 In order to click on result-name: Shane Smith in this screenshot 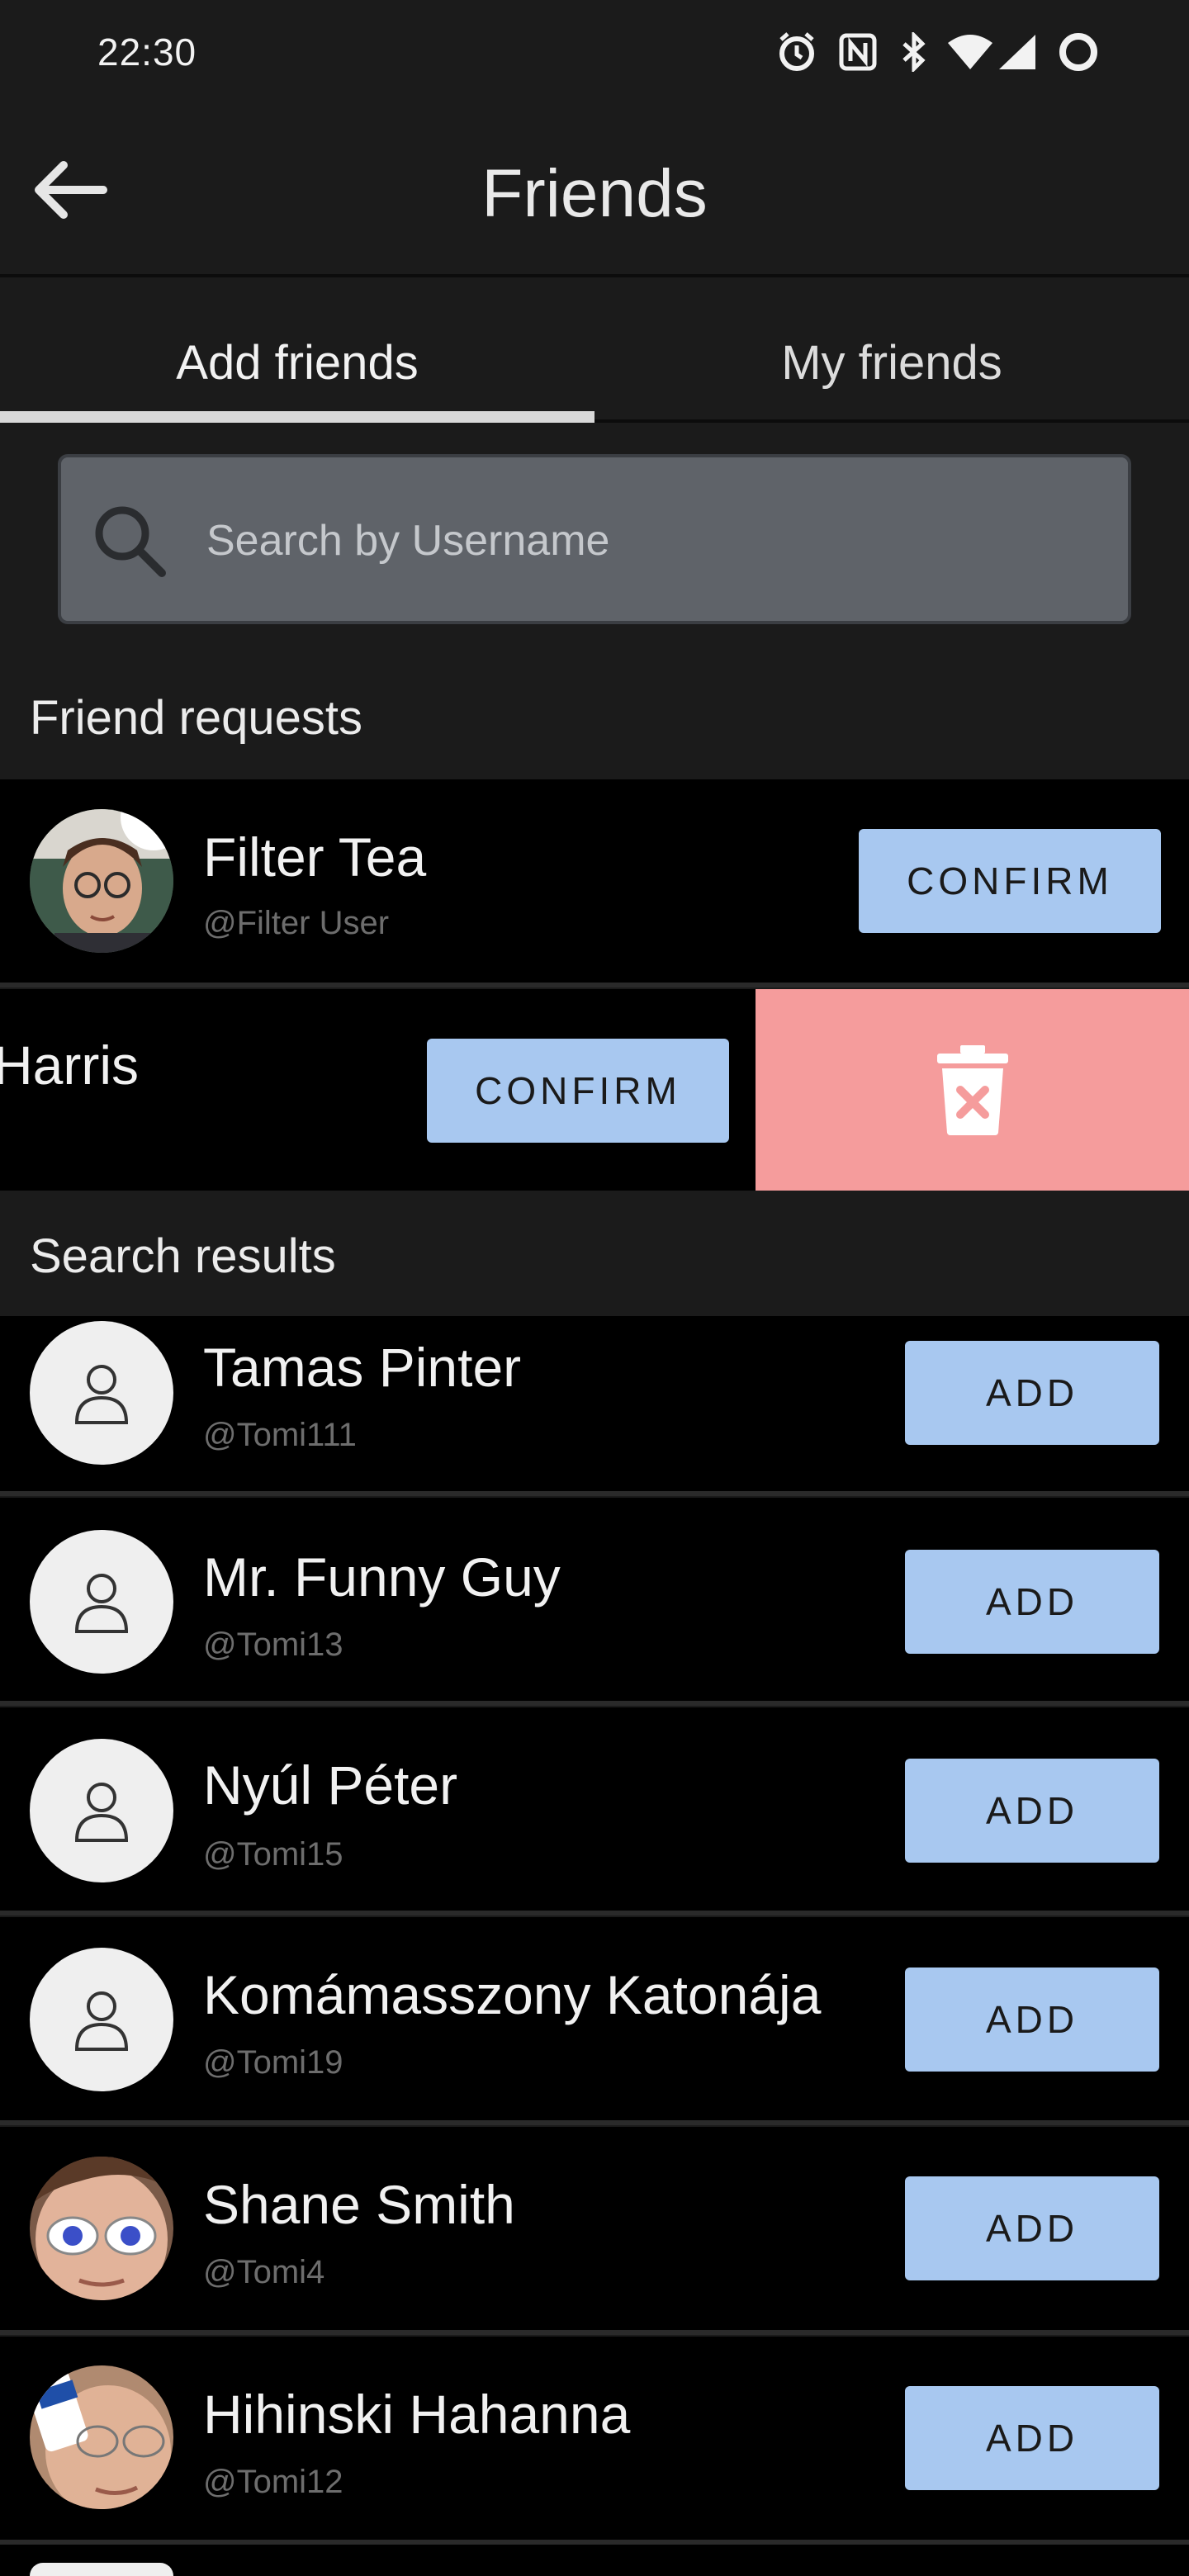, I will do `click(359, 2204)`.